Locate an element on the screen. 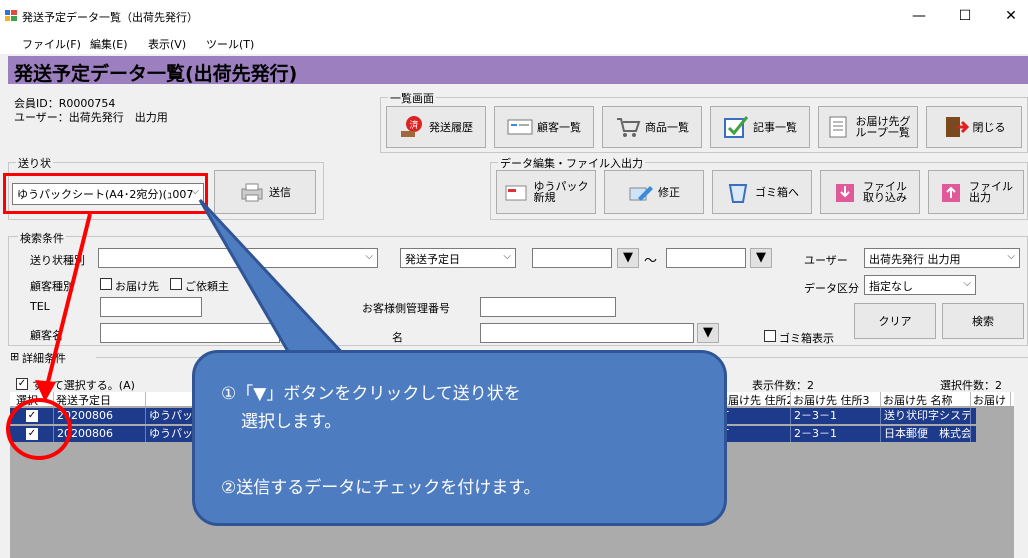 Image resolution: width=1028 pixels, height=558 pixels. callout-line-3: ②送信するデータにチェックを付けます。 is located at coordinates (381, 488).